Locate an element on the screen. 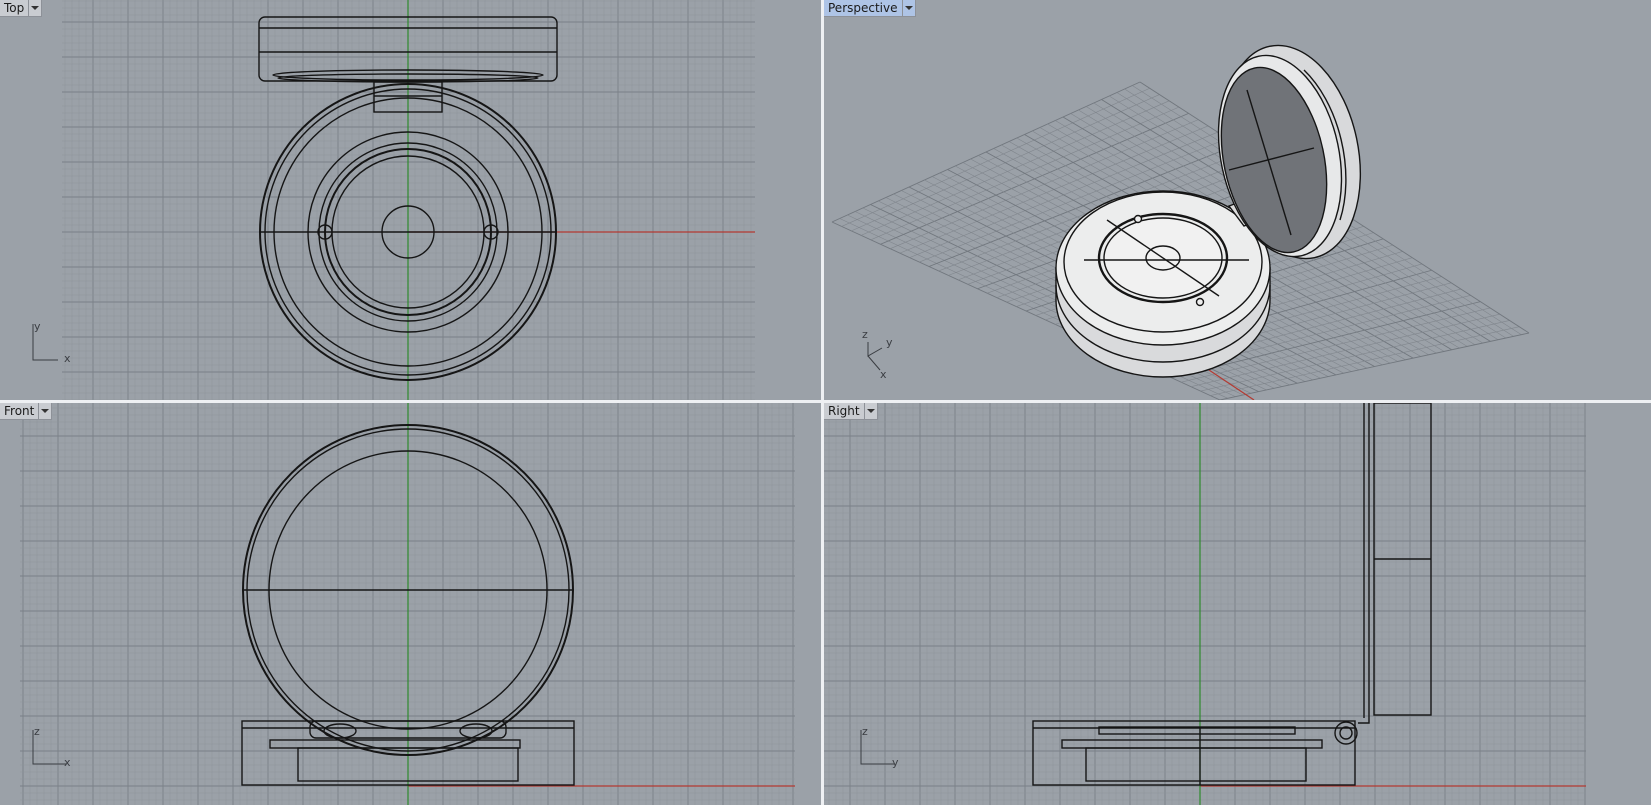 Image resolution: width=1651 pixels, height=805 pixels. viewport-title-right: Right is located at coordinates (851, 411).